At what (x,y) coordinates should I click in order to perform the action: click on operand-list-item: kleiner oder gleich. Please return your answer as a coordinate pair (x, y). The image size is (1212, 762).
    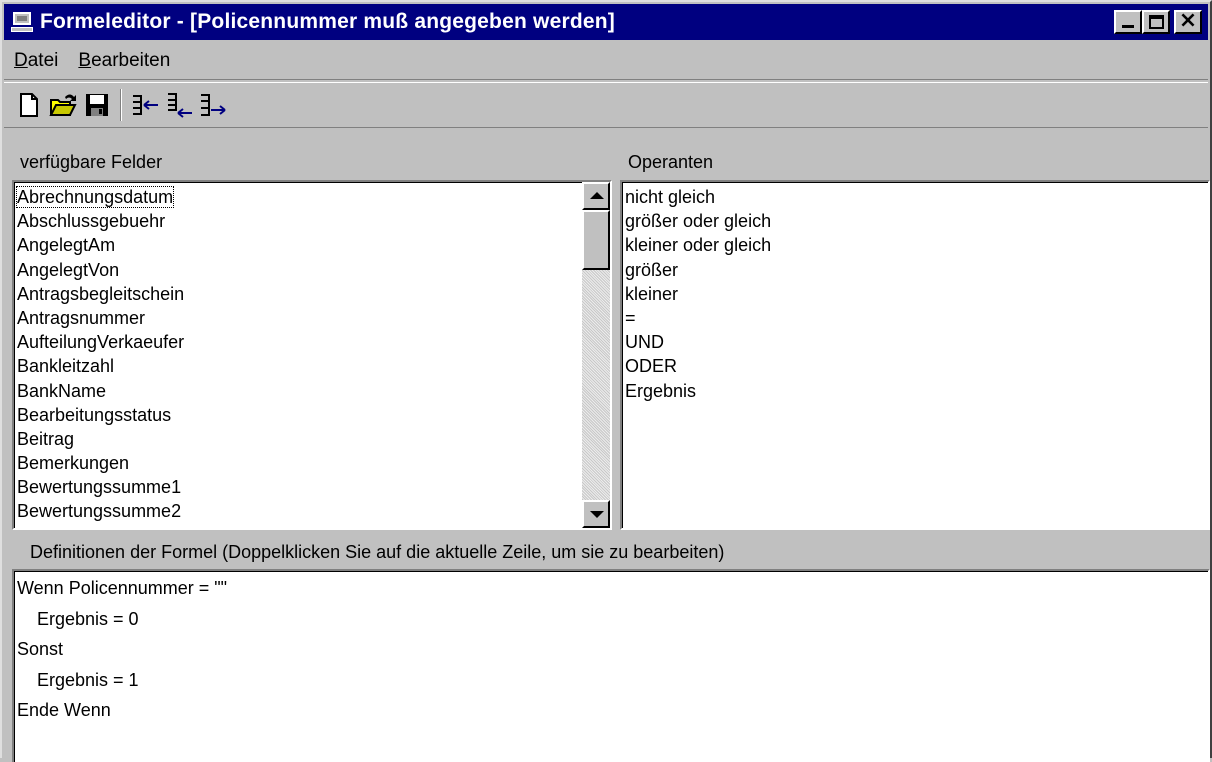
    Looking at the image, I should click on (915, 245).